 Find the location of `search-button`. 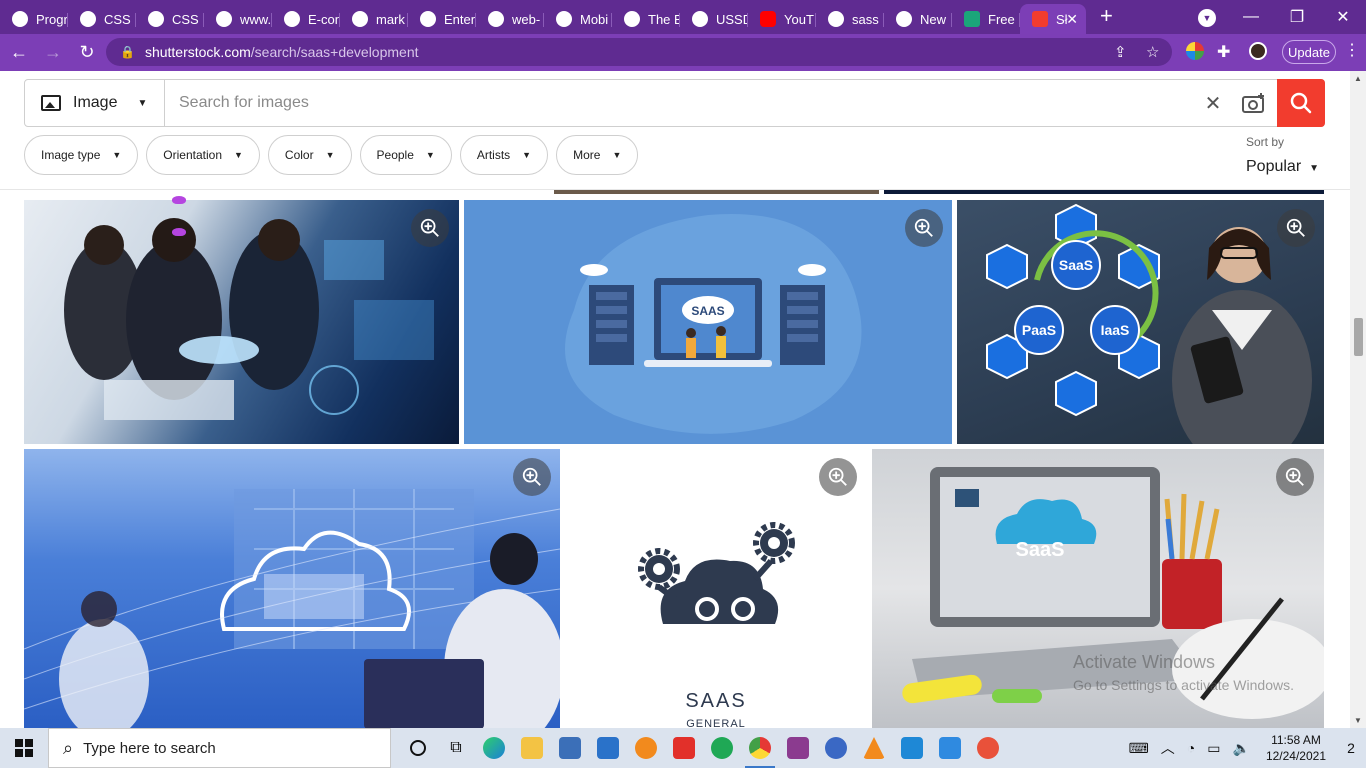

search-button is located at coordinates (1301, 103).